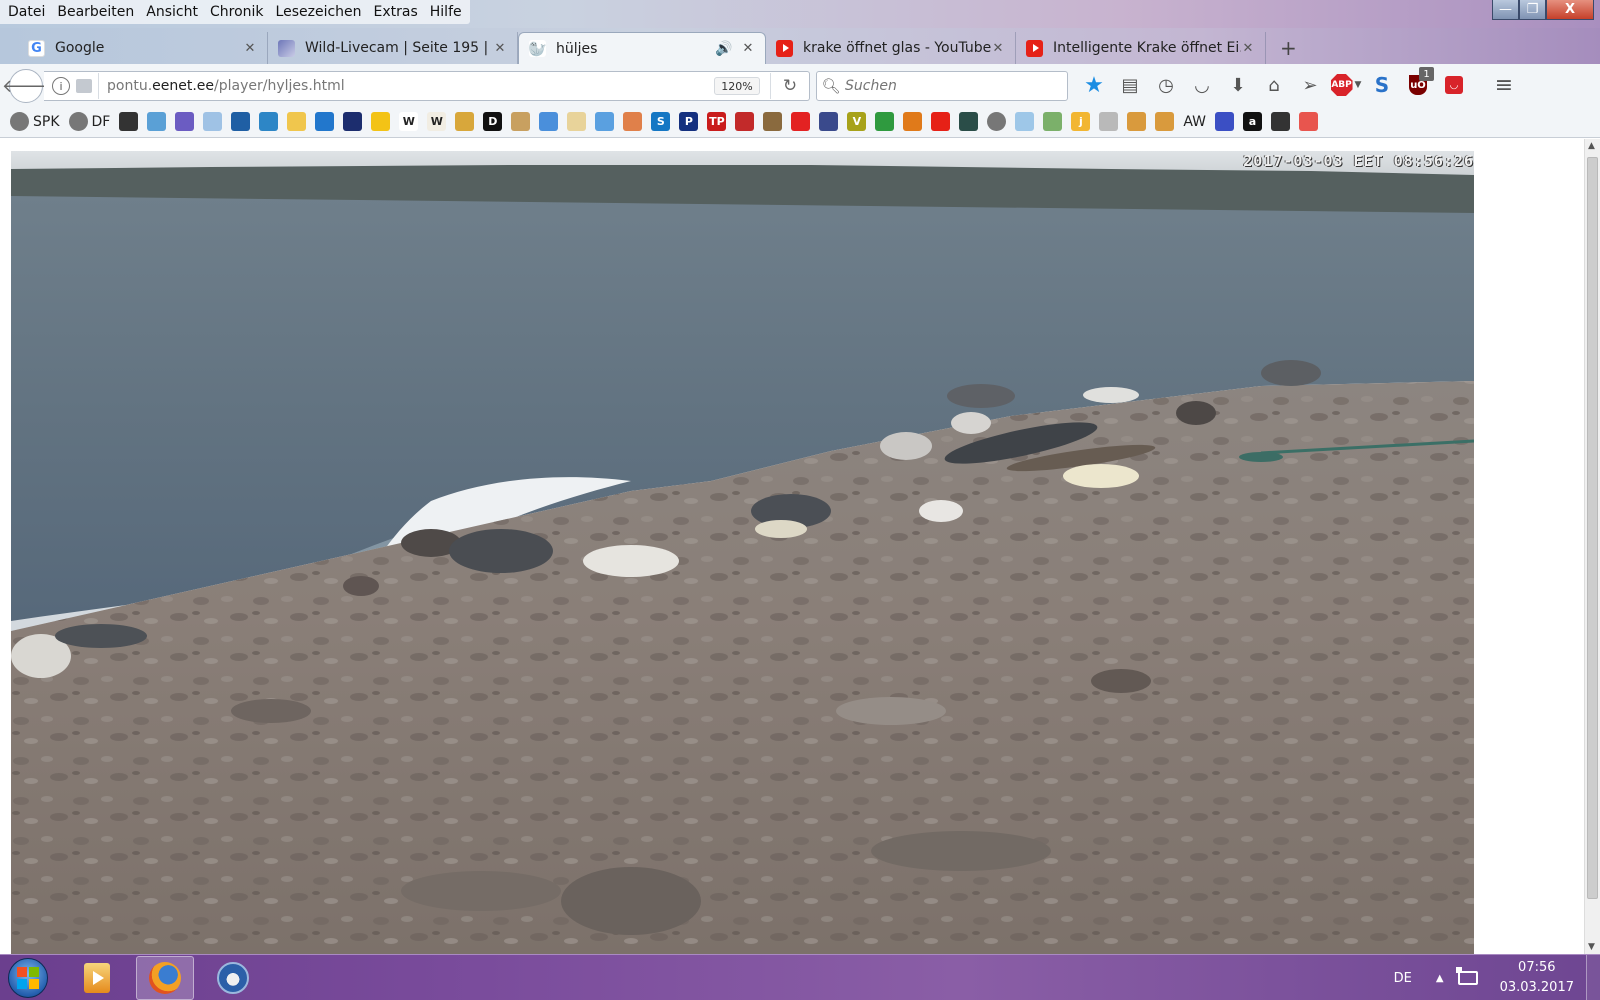  I want to click on bookmark-item: DF, so click(89, 121).